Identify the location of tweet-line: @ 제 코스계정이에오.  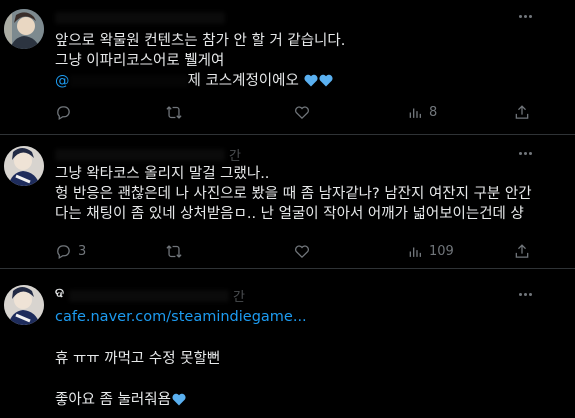
(309, 81).